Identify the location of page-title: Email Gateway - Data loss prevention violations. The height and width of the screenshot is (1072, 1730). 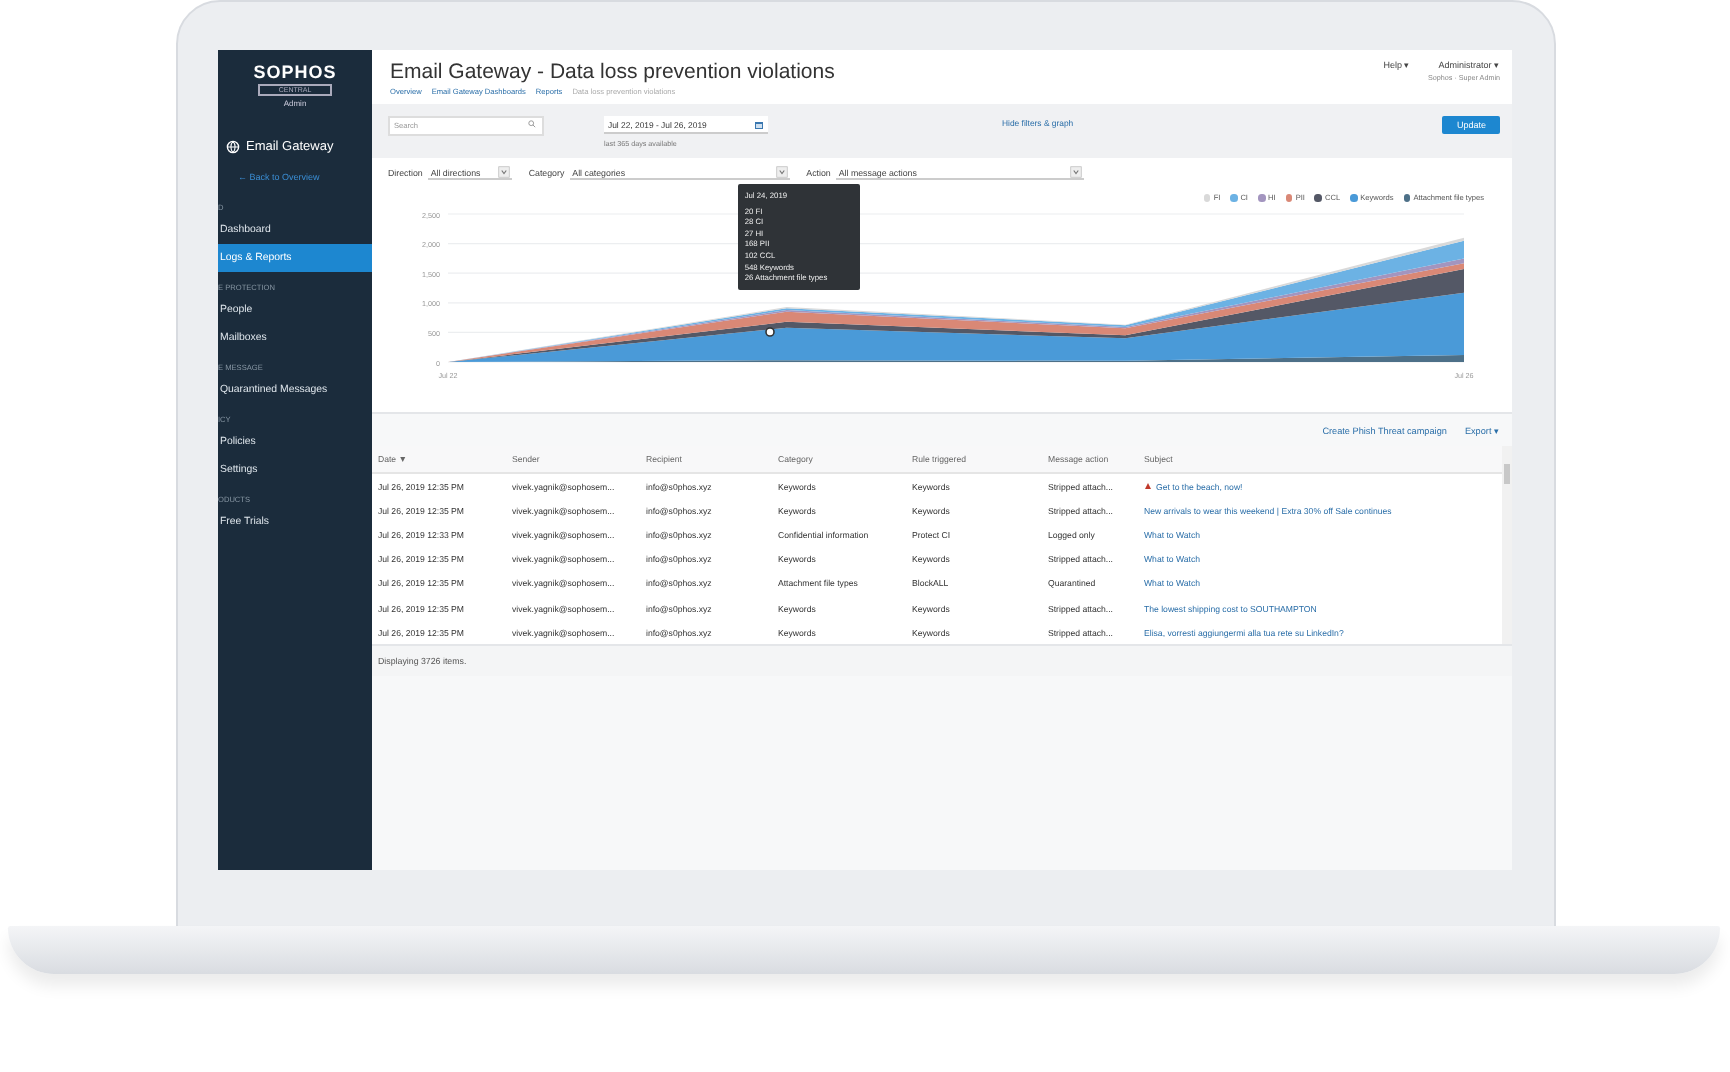
(612, 72).